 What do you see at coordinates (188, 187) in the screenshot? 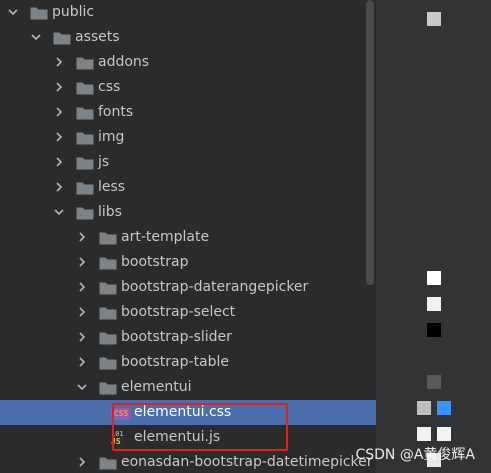
I see `tree-item-less: less` at bounding box center [188, 187].